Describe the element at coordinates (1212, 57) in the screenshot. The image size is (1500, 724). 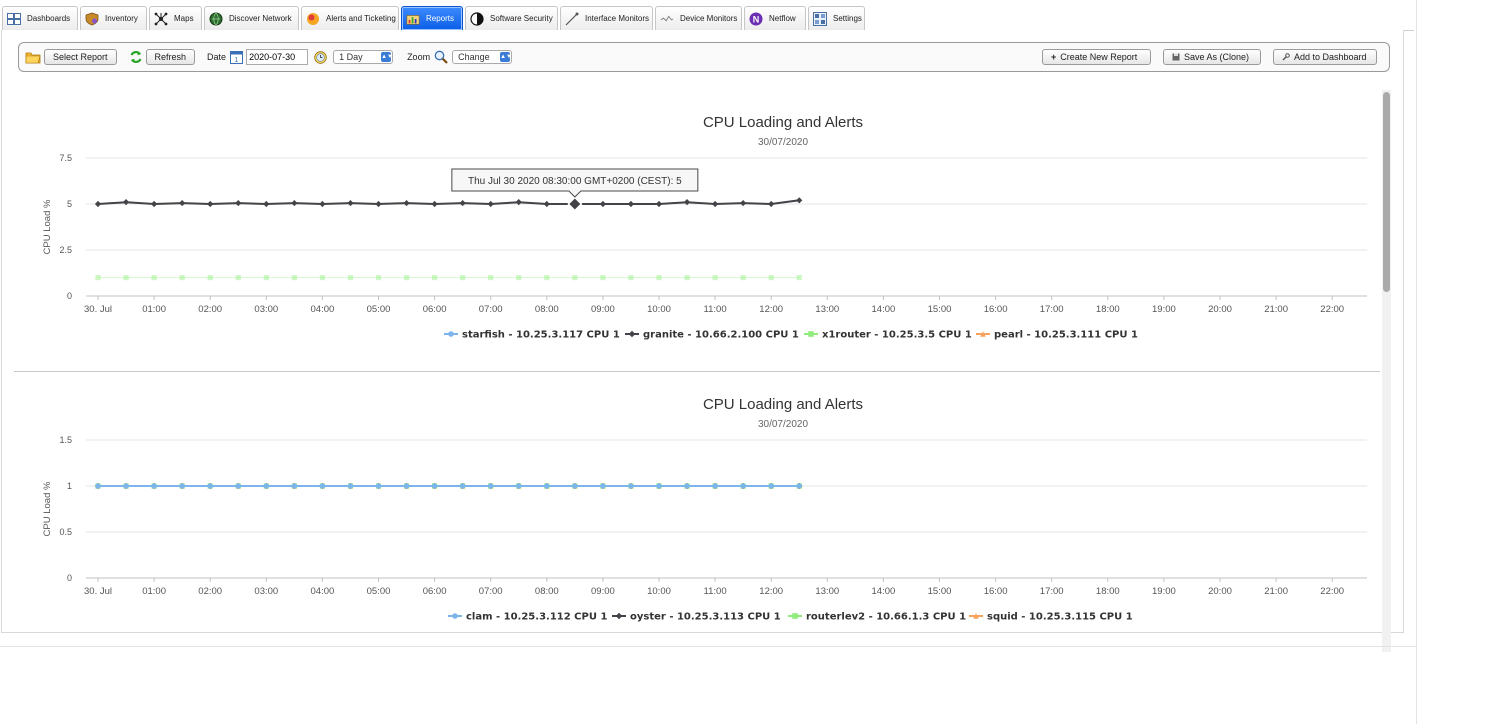
I see `save-as-clone-button: Save As (Clone)` at that location.